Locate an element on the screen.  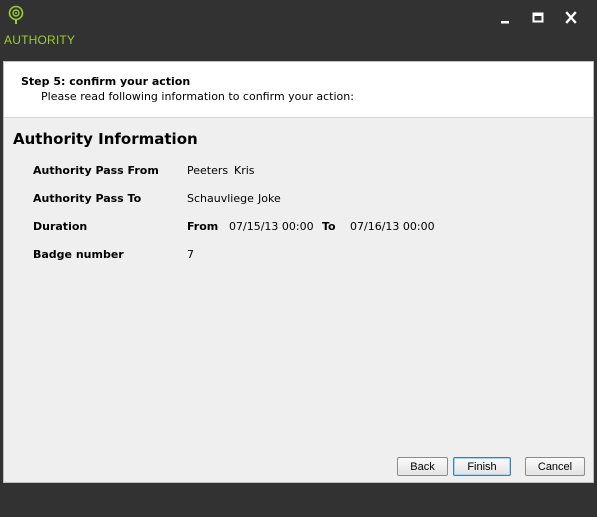
minimize-icon is located at coordinates (505, 18).